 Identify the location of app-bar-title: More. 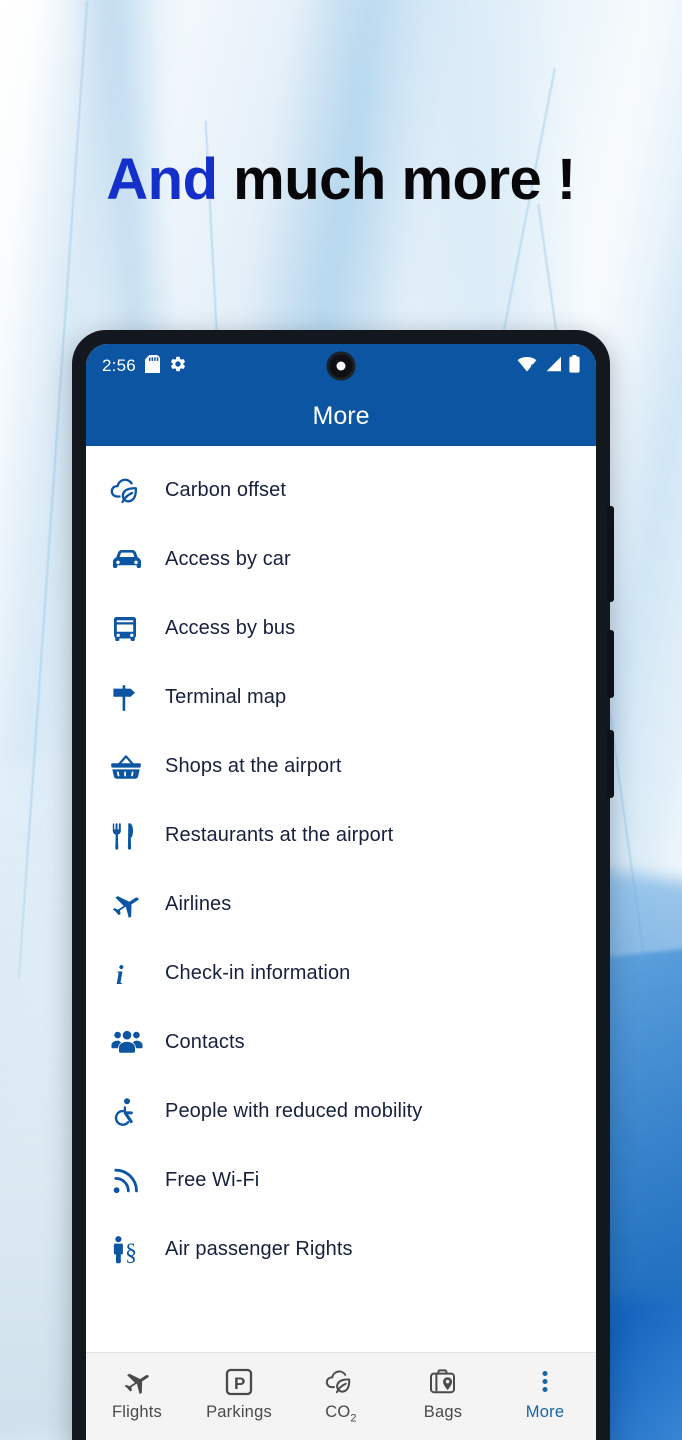
(341, 416).